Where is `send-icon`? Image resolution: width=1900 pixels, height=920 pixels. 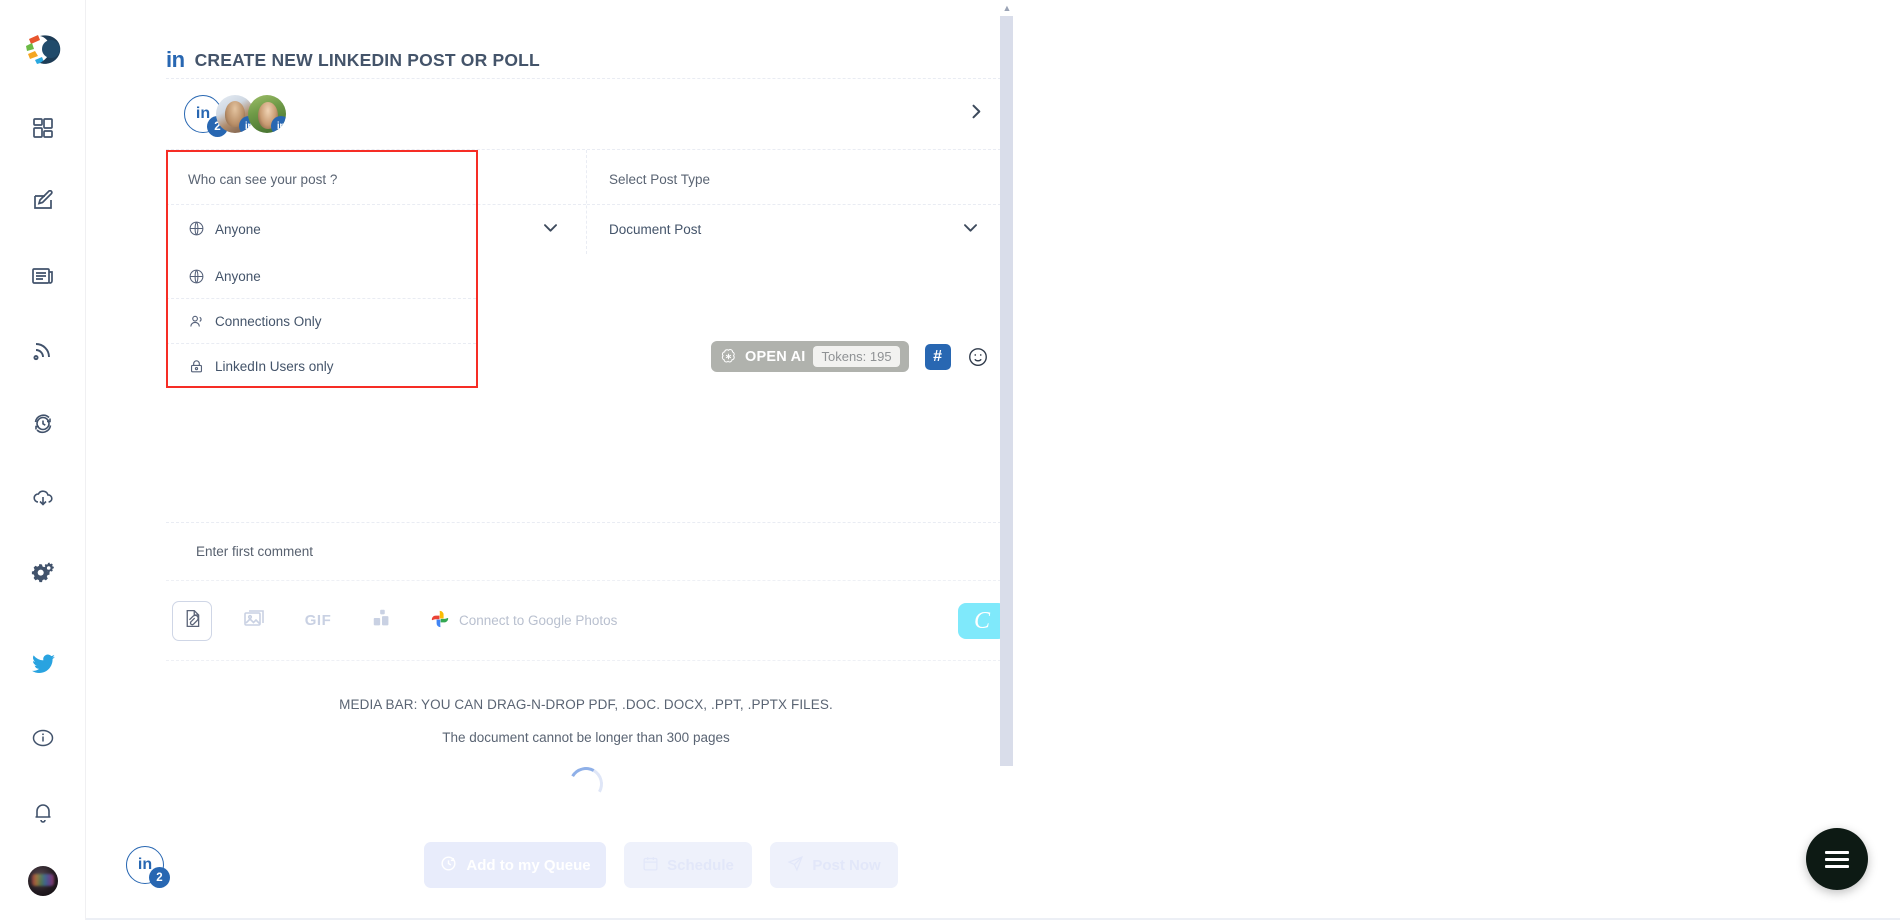
send-icon is located at coordinates (795, 865).